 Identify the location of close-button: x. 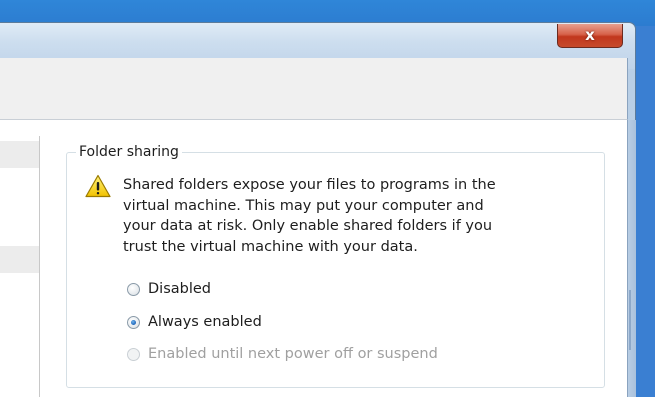
(590, 36).